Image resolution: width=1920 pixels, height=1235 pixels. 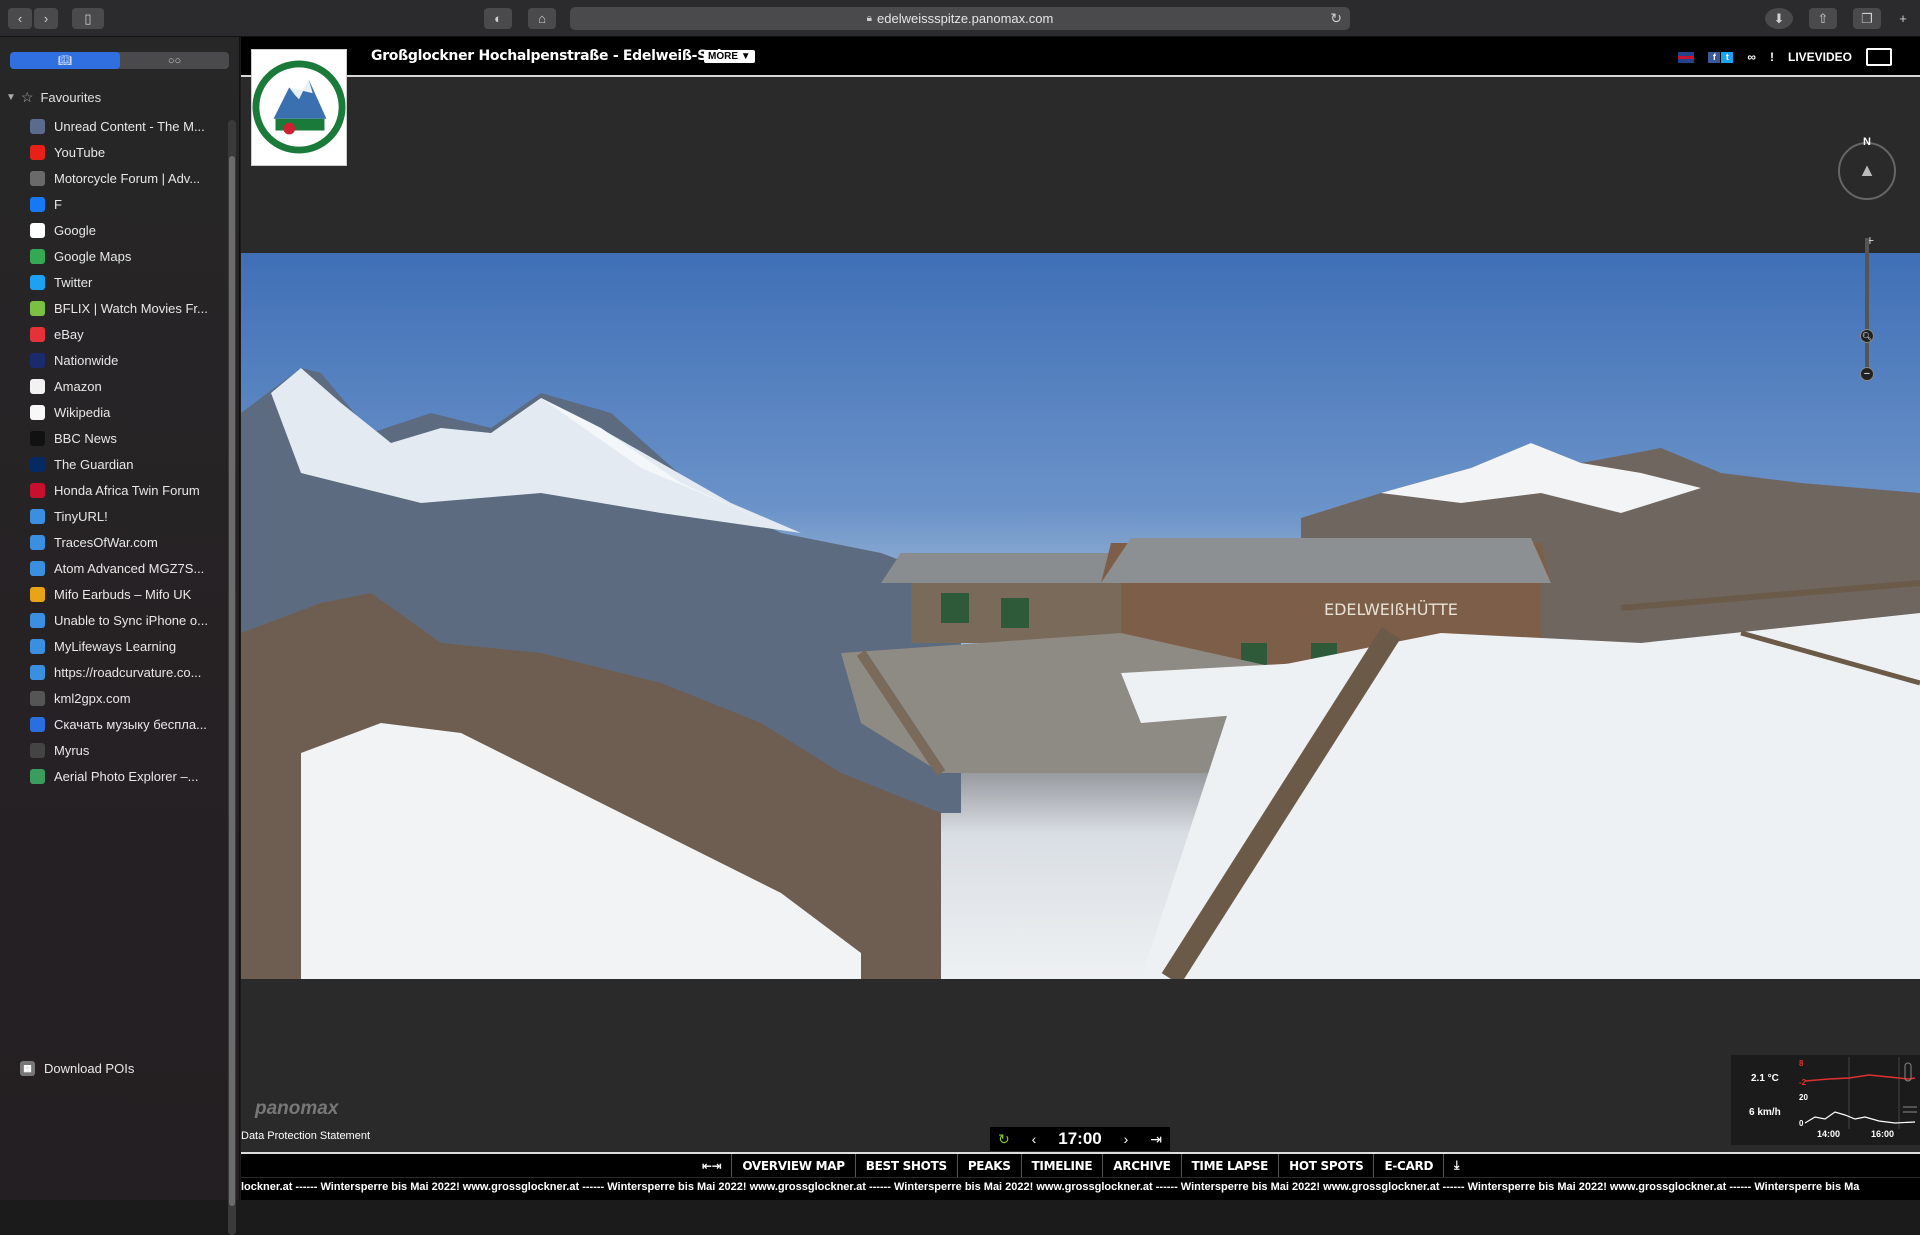 What do you see at coordinates (123, 516) in the screenshot?
I see `sidebar-item-16: TinyURL!` at bounding box center [123, 516].